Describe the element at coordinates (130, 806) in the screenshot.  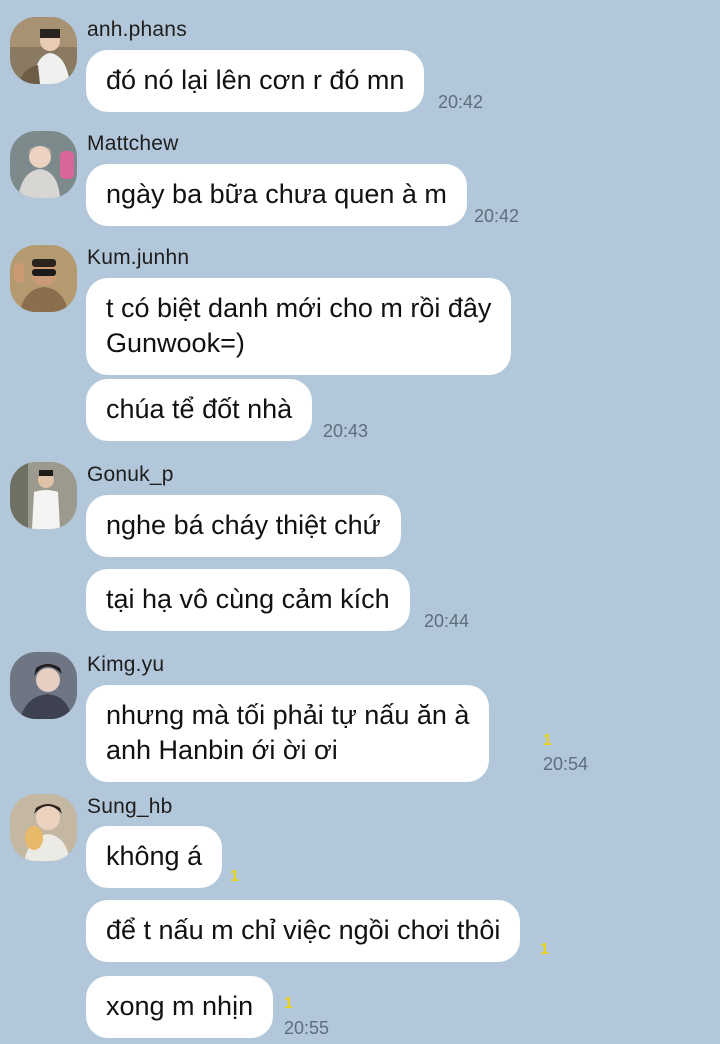
I see `sender-name: Sung_hb` at that location.